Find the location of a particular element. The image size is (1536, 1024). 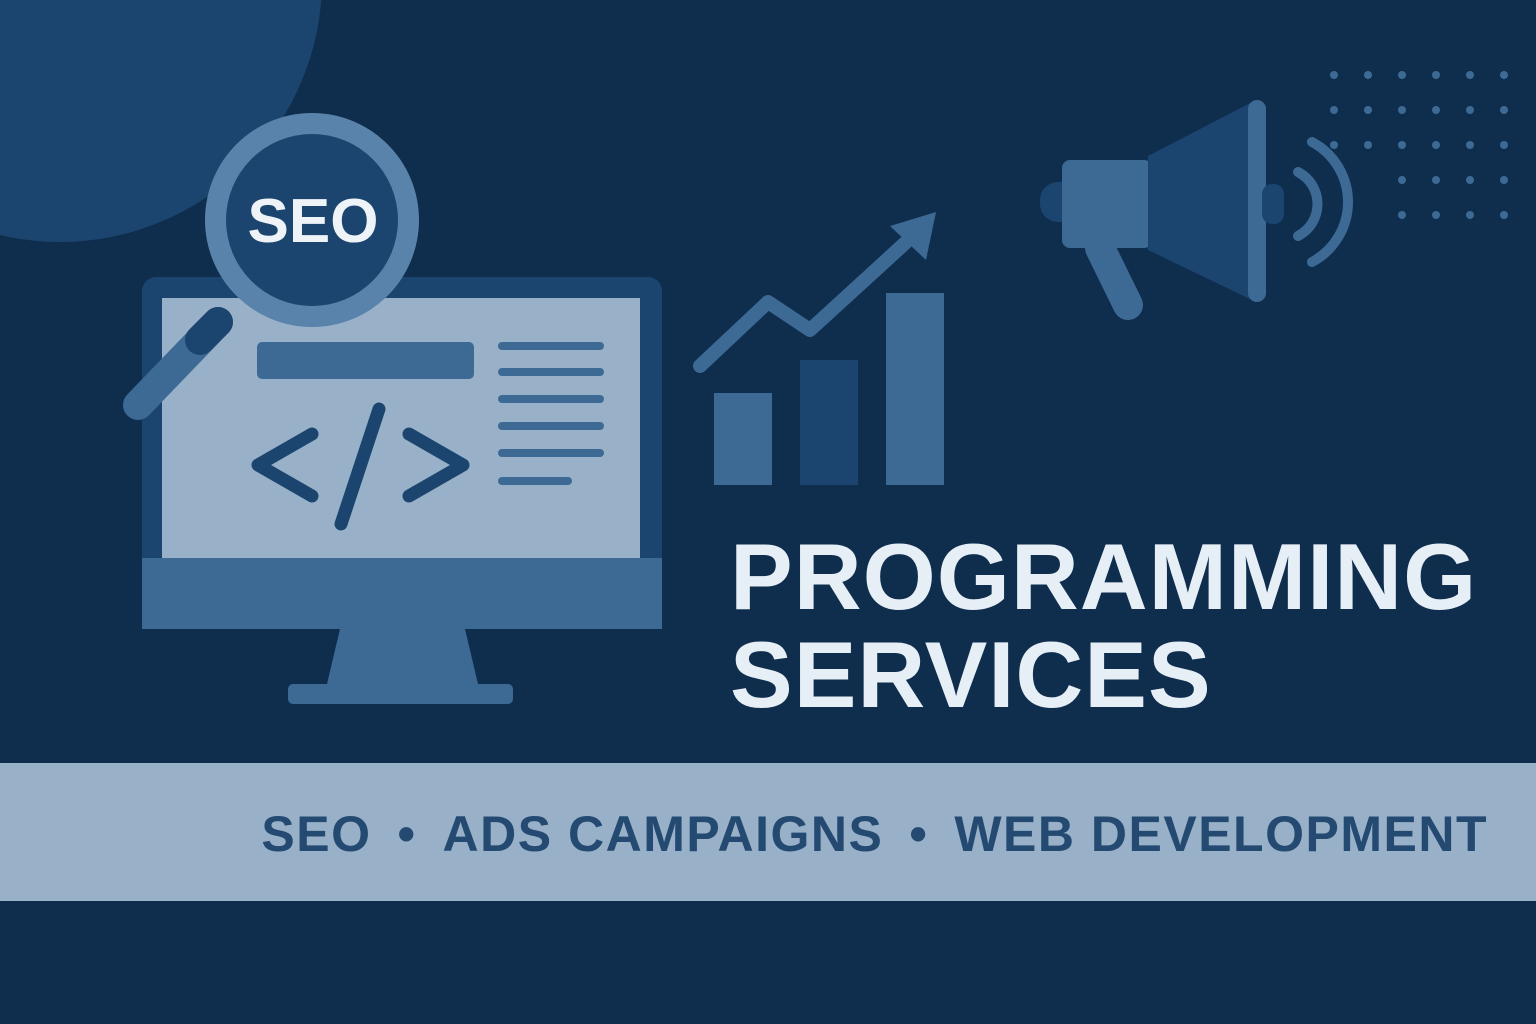

magnifier-label: SEO is located at coordinates (313, 221).